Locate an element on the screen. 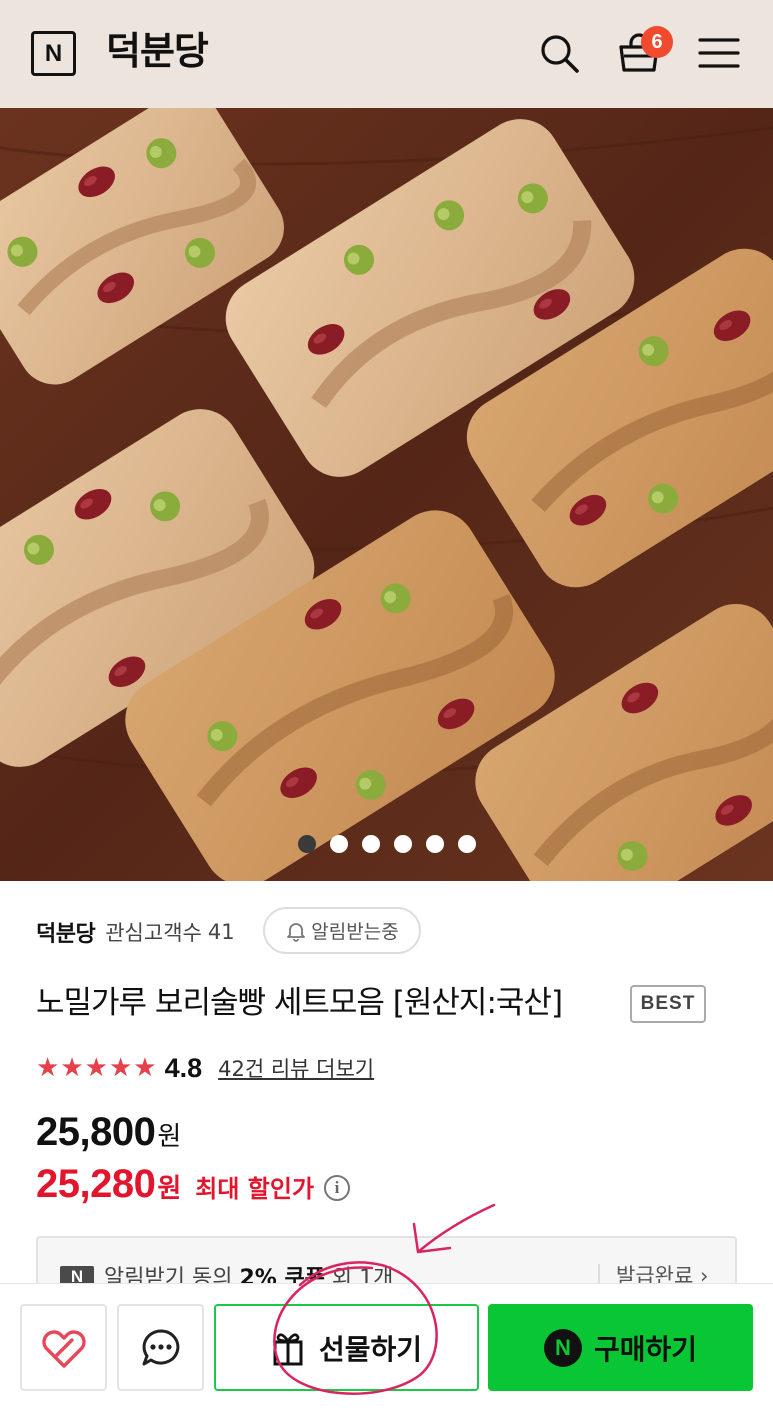 The image size is (773, 1415). info-icon: i is located at coordinates (337, 1188).